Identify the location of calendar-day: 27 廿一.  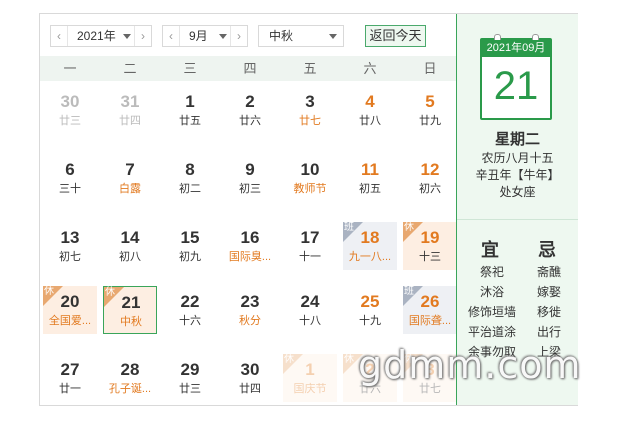
(70, 378).